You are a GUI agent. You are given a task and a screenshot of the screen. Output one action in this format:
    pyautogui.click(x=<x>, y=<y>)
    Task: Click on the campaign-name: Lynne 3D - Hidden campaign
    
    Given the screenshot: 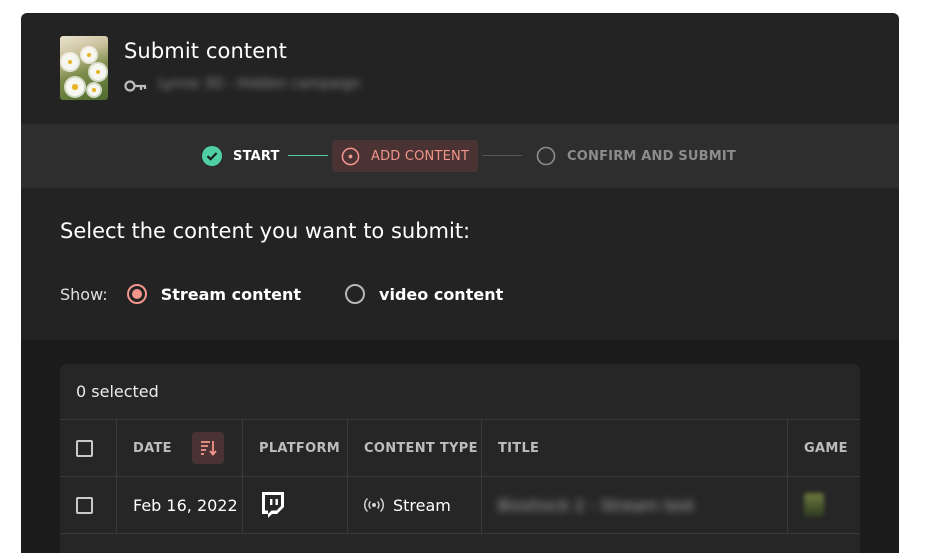 What is the action you would take?
    pyautogui.click(x=259, y=84)
    